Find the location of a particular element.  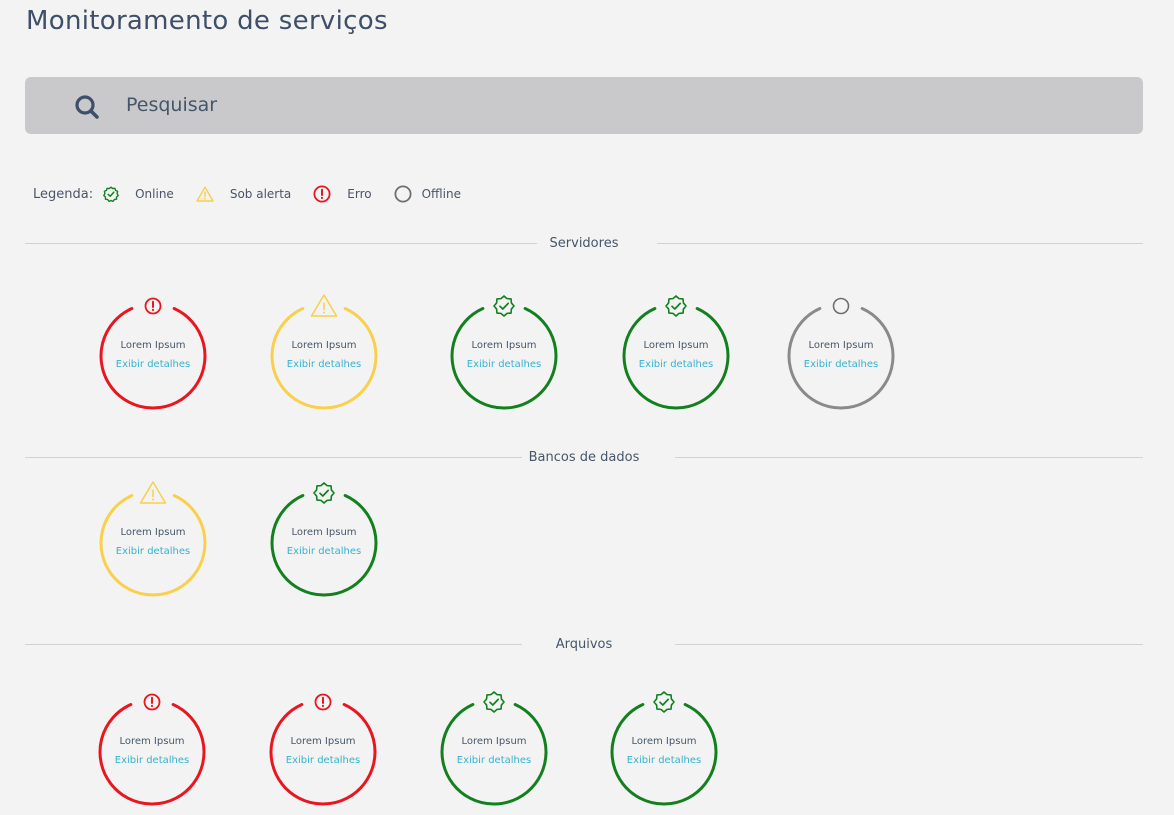

legend-item-erro: Erro is located at coordinates (342, 194).